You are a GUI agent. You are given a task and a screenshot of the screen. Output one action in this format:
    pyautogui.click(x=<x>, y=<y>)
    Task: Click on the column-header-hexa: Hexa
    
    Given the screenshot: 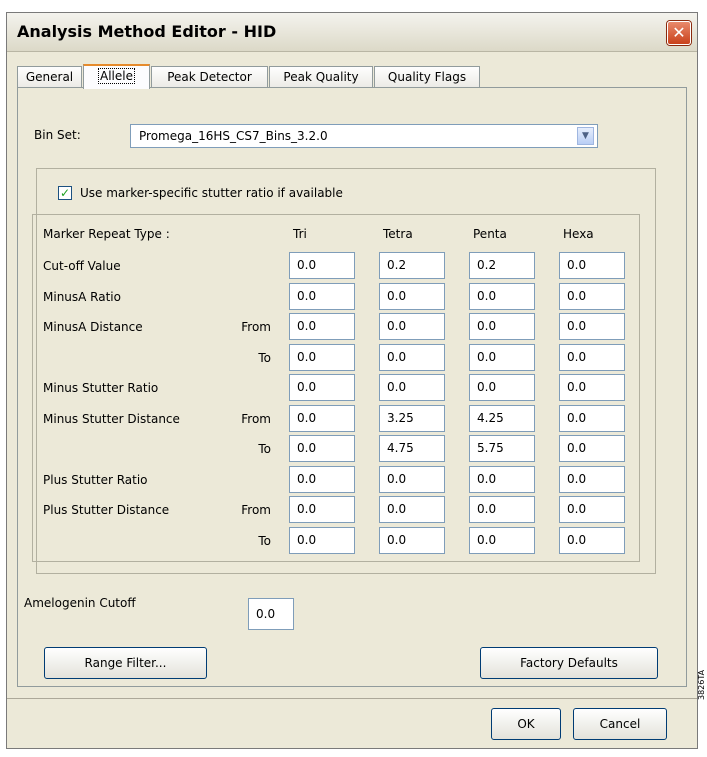 What is the action you would take?
    pyautogui.click(x=578, y=234)
    